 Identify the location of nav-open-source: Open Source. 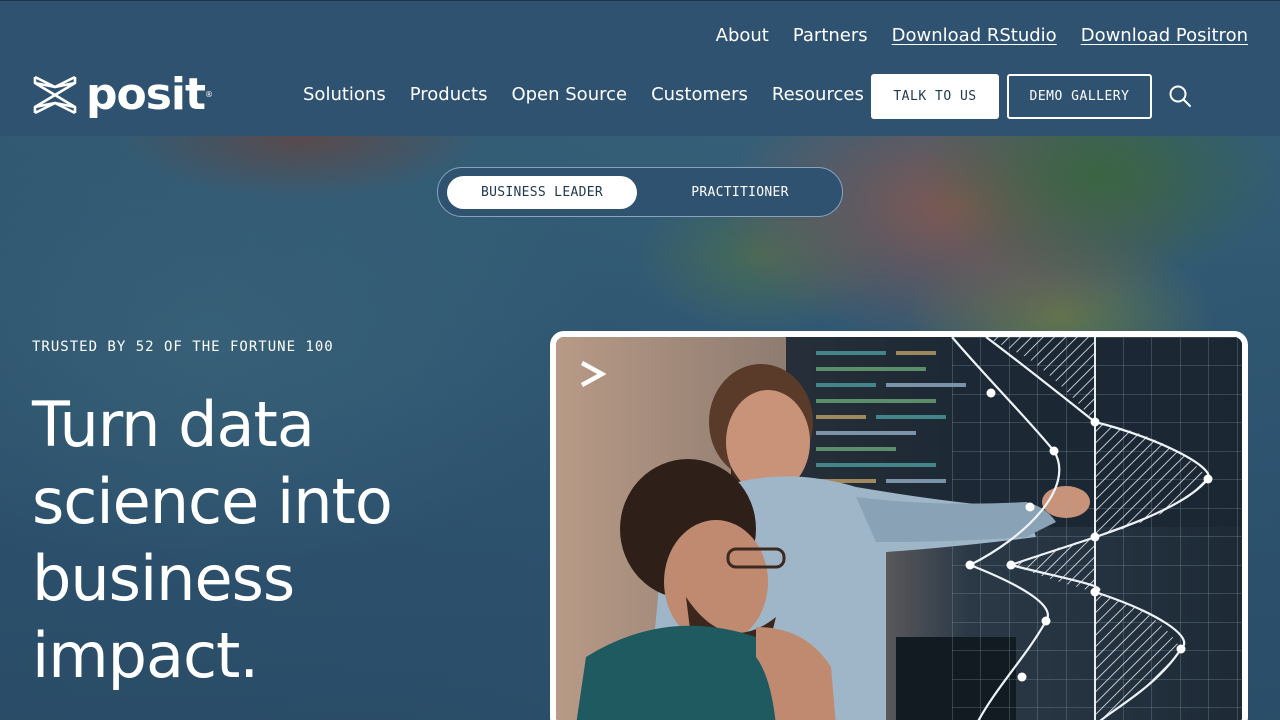
(569, 94).